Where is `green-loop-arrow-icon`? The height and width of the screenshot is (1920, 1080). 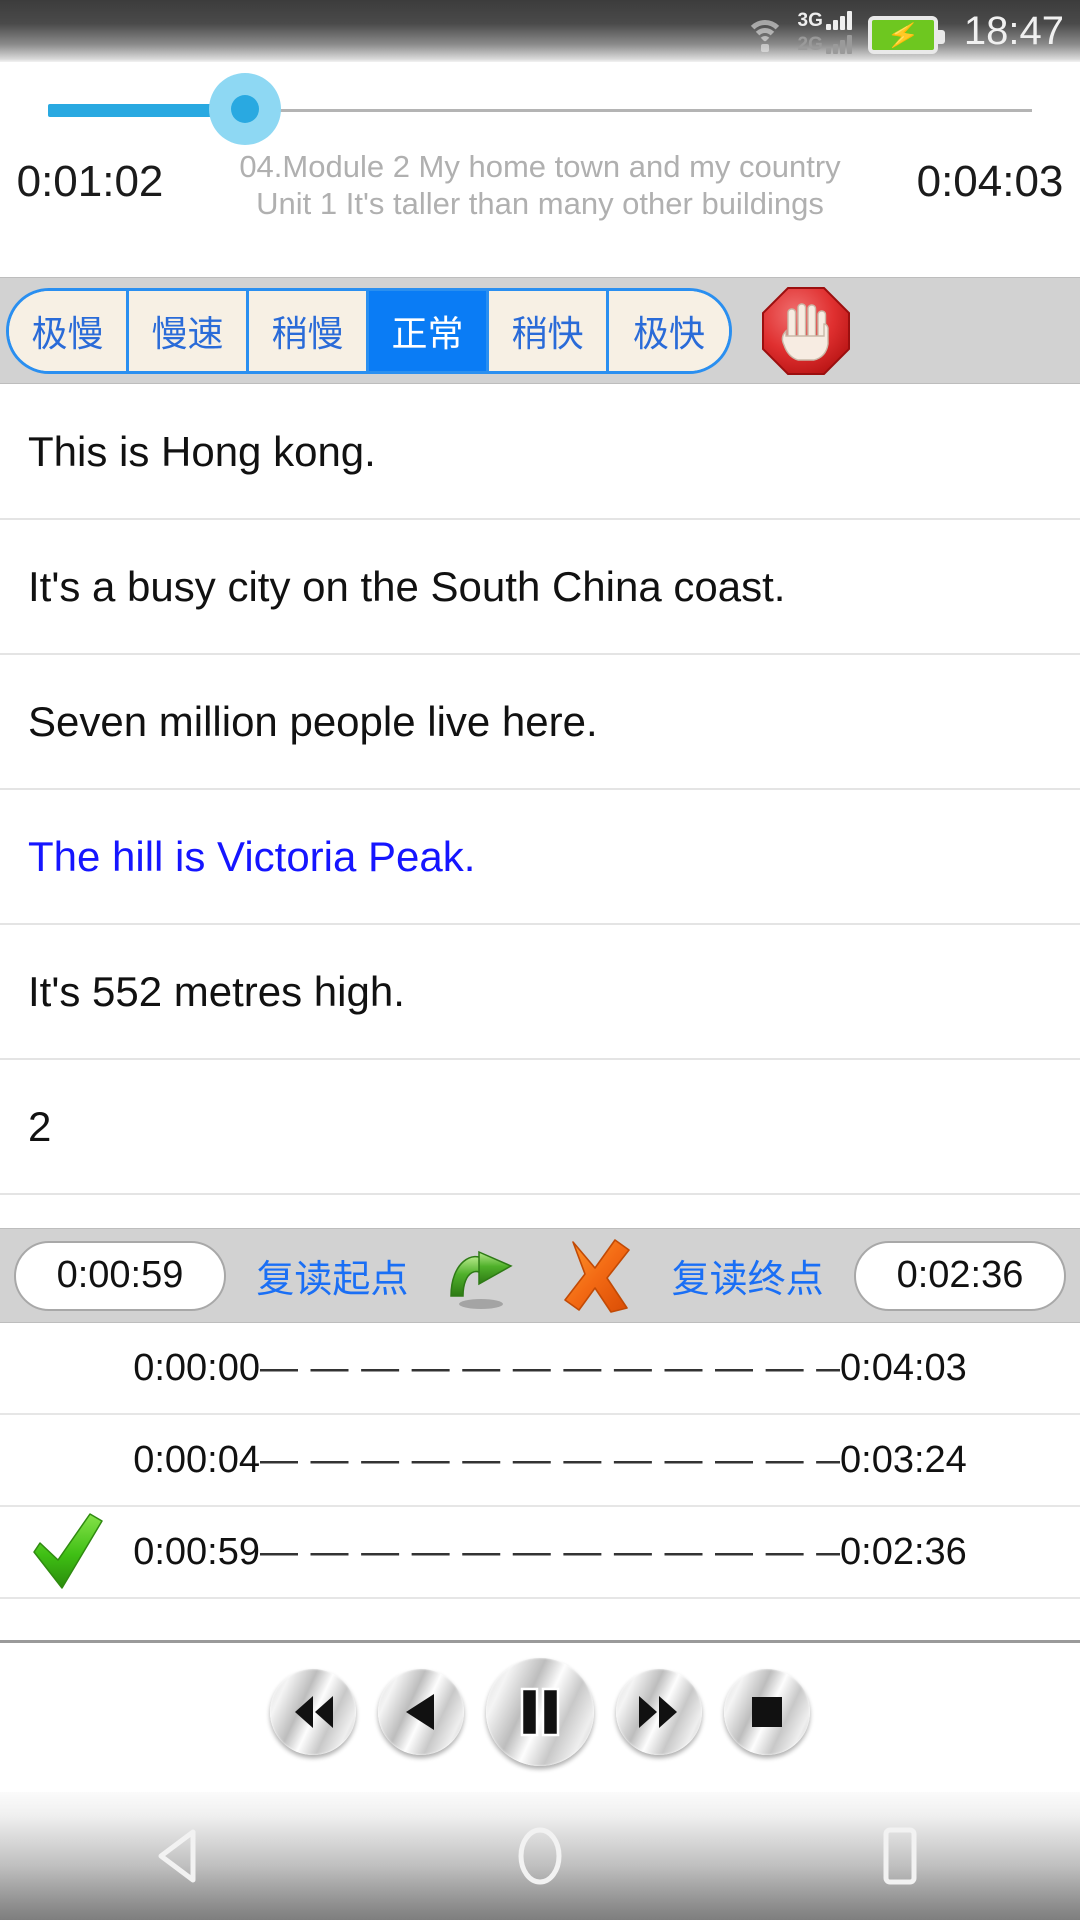 green-loop-arrow-icon is located at coordinates (482, 1276).